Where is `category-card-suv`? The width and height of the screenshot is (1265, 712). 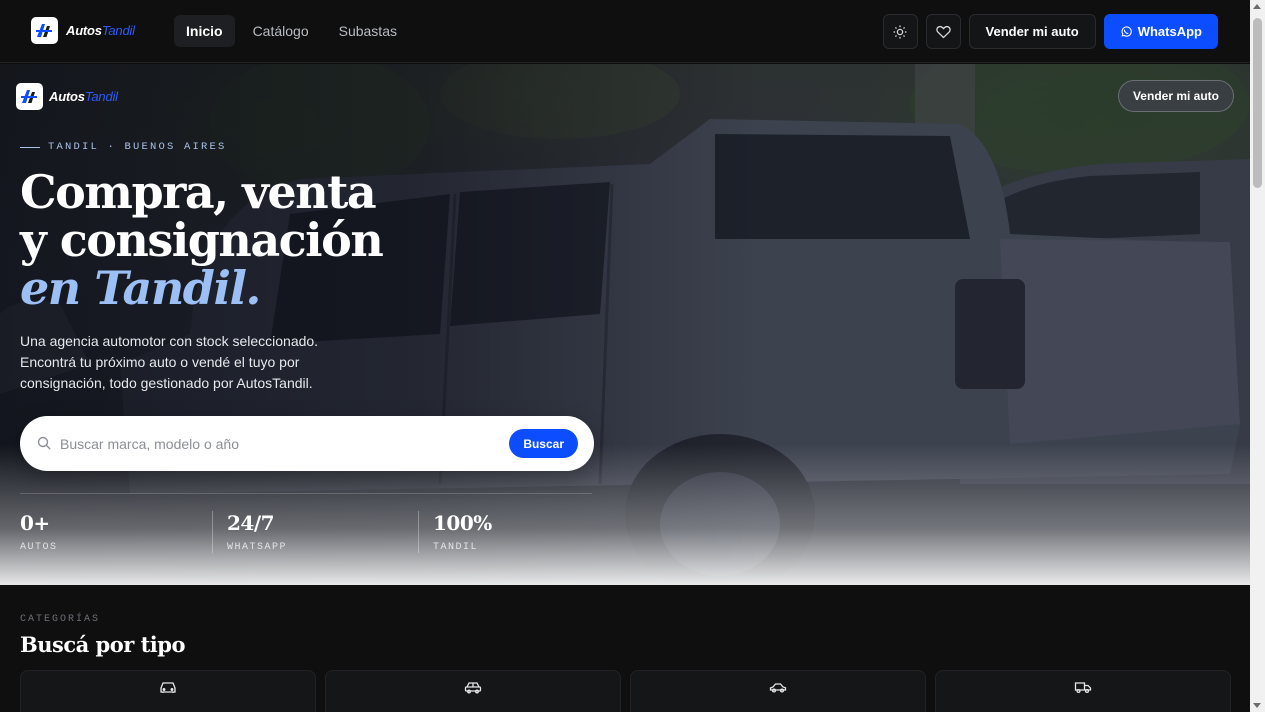 category-card-suv is located at coordinates (473, 691).